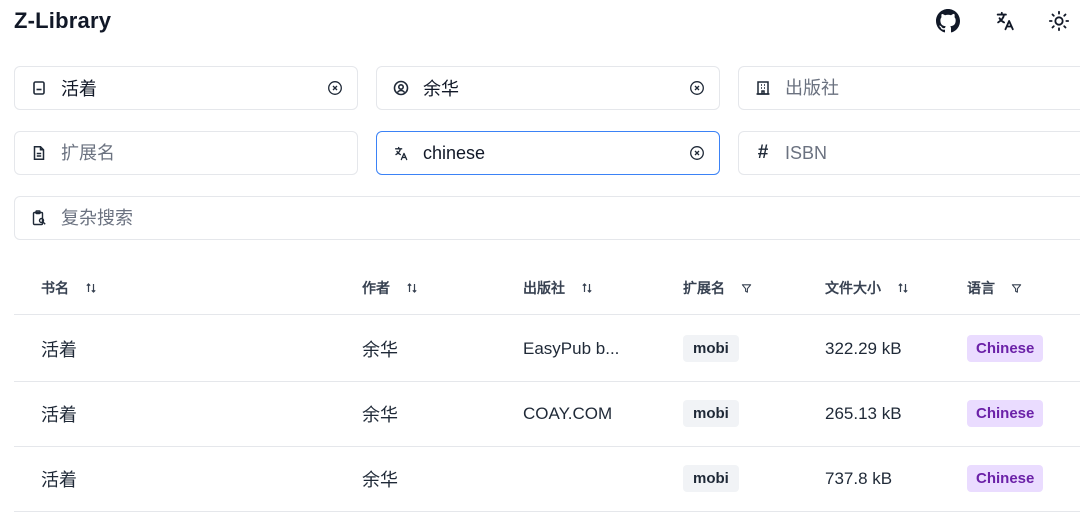  What do you see at coordinates (376, 288) in the screenshot?
I see `column-header-label: 作者` at bounding box center [376, 288].